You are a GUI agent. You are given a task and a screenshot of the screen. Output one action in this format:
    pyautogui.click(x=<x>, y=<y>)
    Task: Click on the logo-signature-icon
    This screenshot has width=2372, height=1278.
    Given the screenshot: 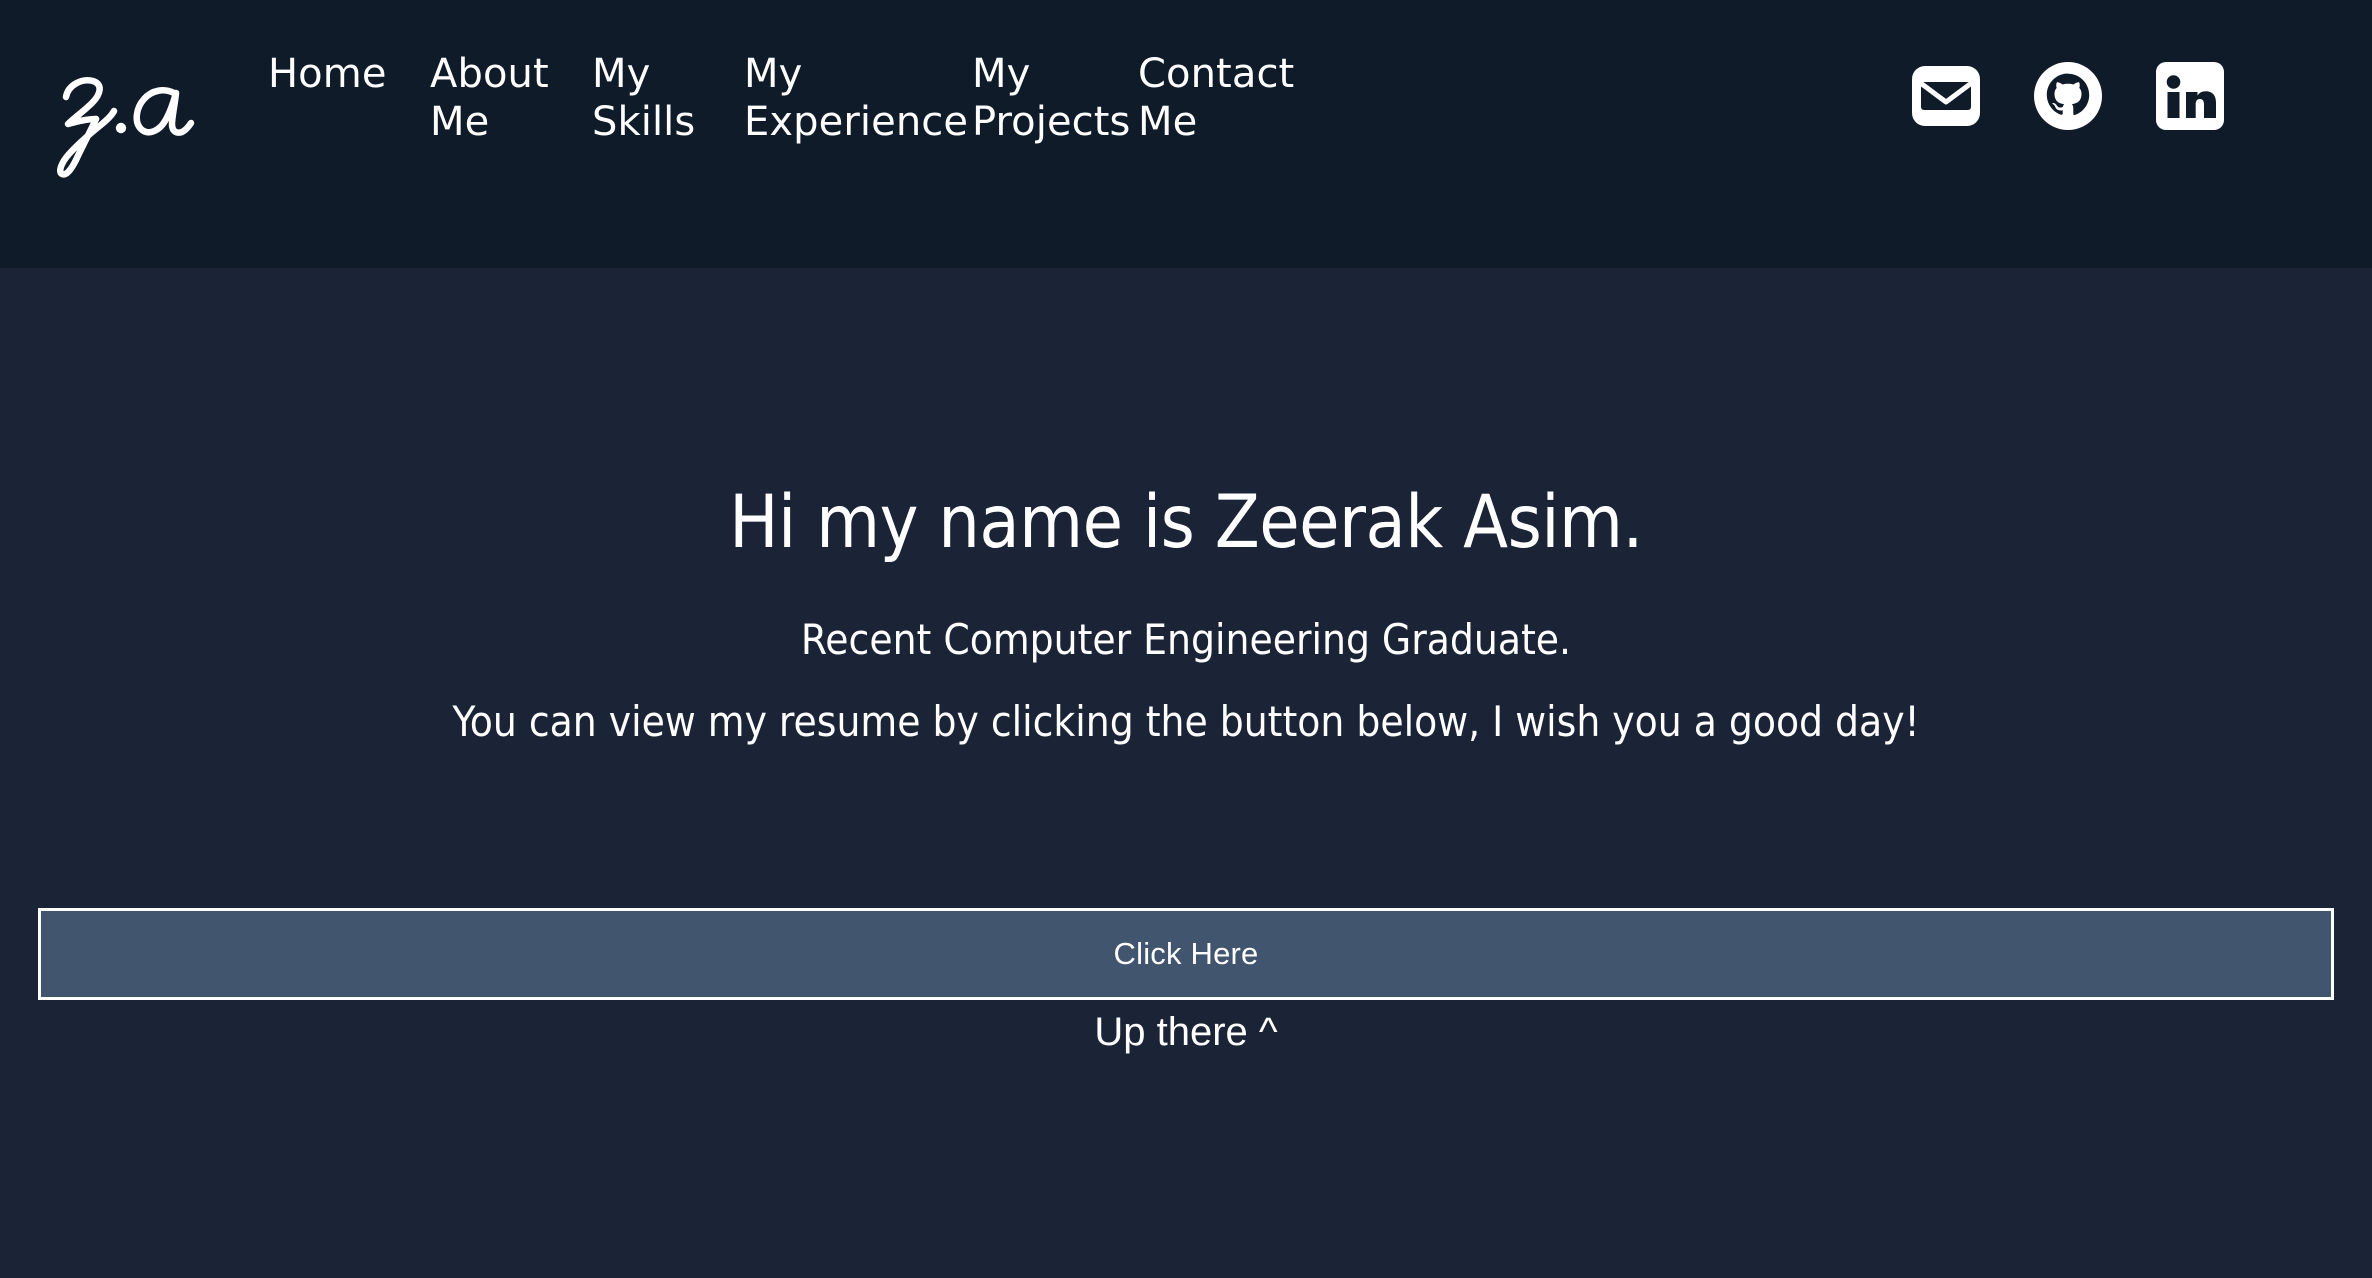 What is the action you would take?
    pyautogui.click(x=126, y=127)
    